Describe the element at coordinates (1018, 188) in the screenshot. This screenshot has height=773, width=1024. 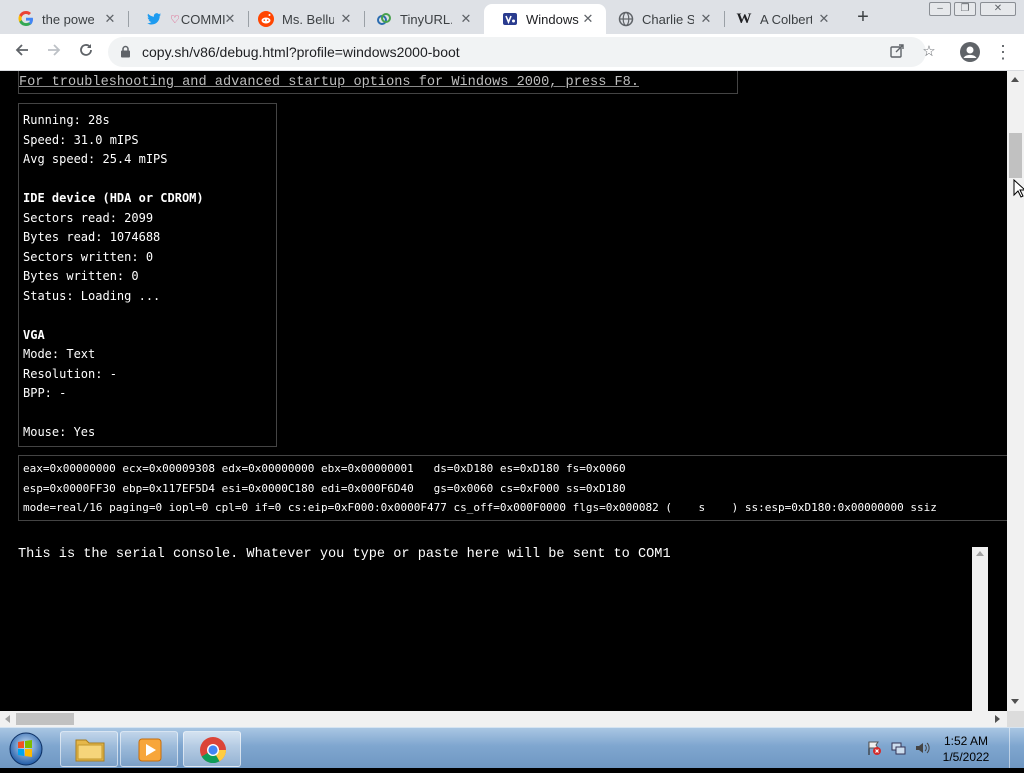
I see `mouse-cursor-icon` at that location.